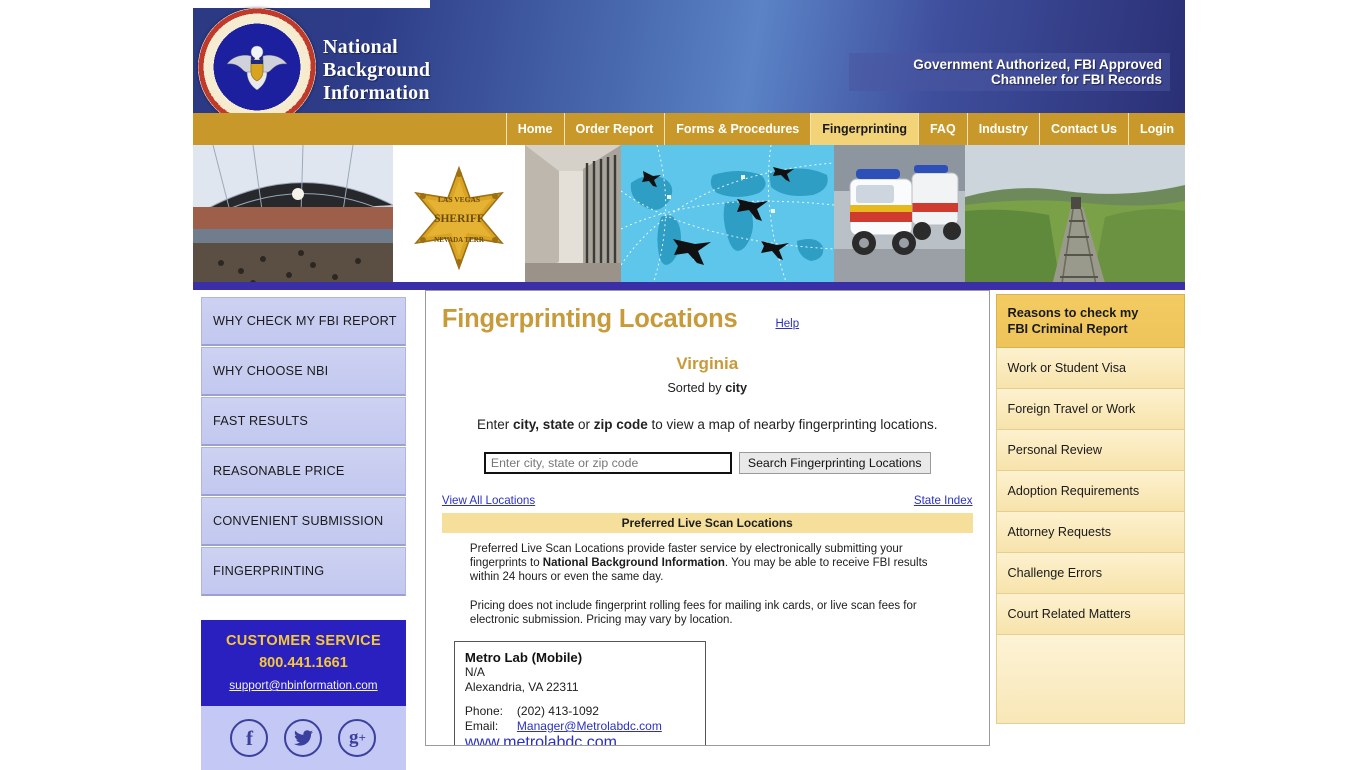 This screenshot has height=770, width=1366. What do you see at coordinates (864, 129) in the screenshot?
I see `nav-item-fingerprinting: Fingerprinting` at bounding box center [864, 129].